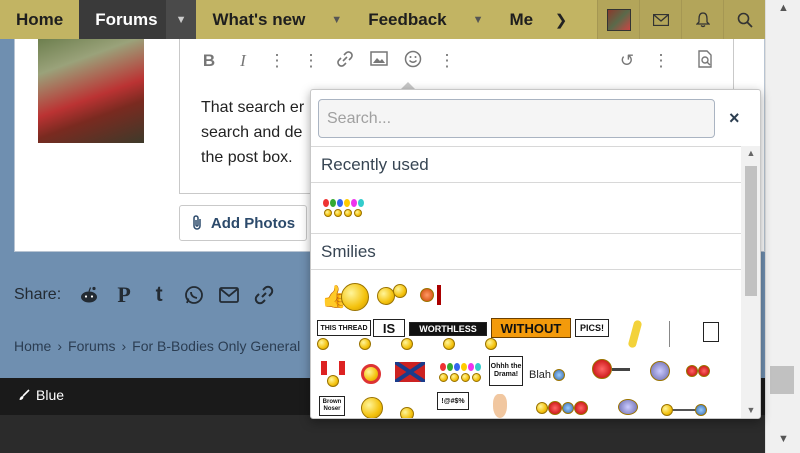  What do you see at coordinates (382, 434) in the screenshot?
I see `page-bottom` at bounding box center [382, 434].